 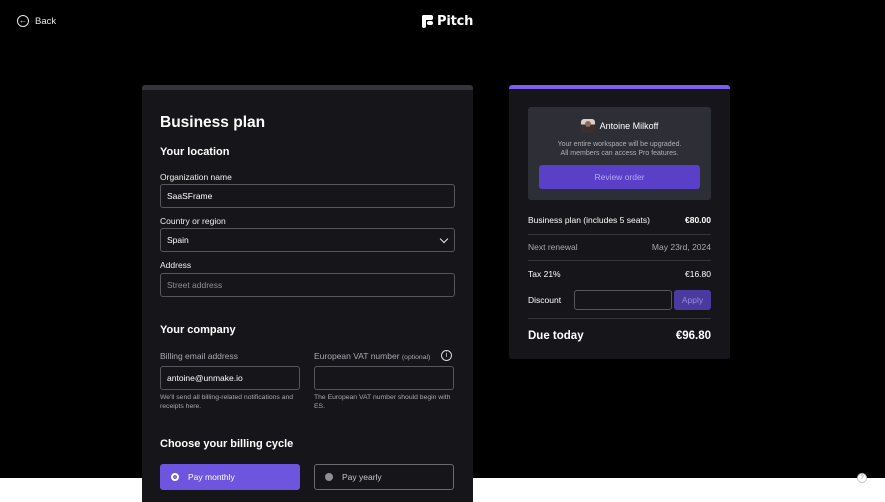 What do you see at coordinates (619, 177) in the screenshot?
I see `review-order-button: Review order` at bounding box center [619, 177].